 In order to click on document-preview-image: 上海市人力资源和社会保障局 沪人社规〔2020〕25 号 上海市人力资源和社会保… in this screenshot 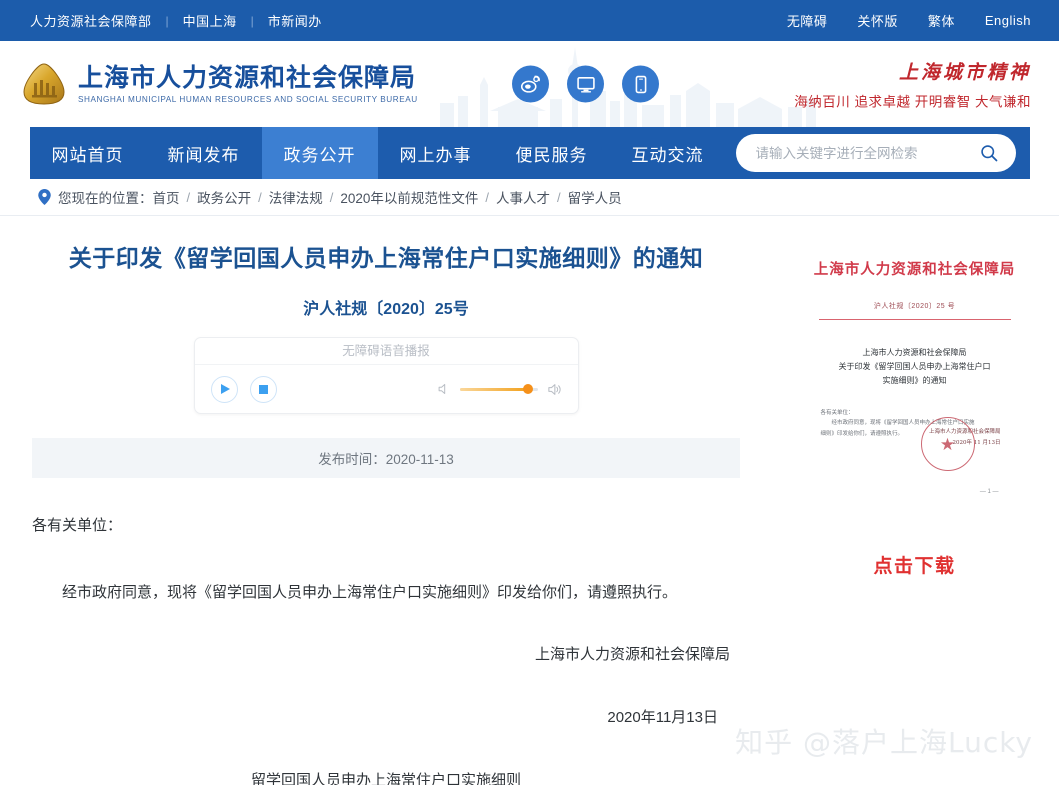, I will do `click(914, 387)`.